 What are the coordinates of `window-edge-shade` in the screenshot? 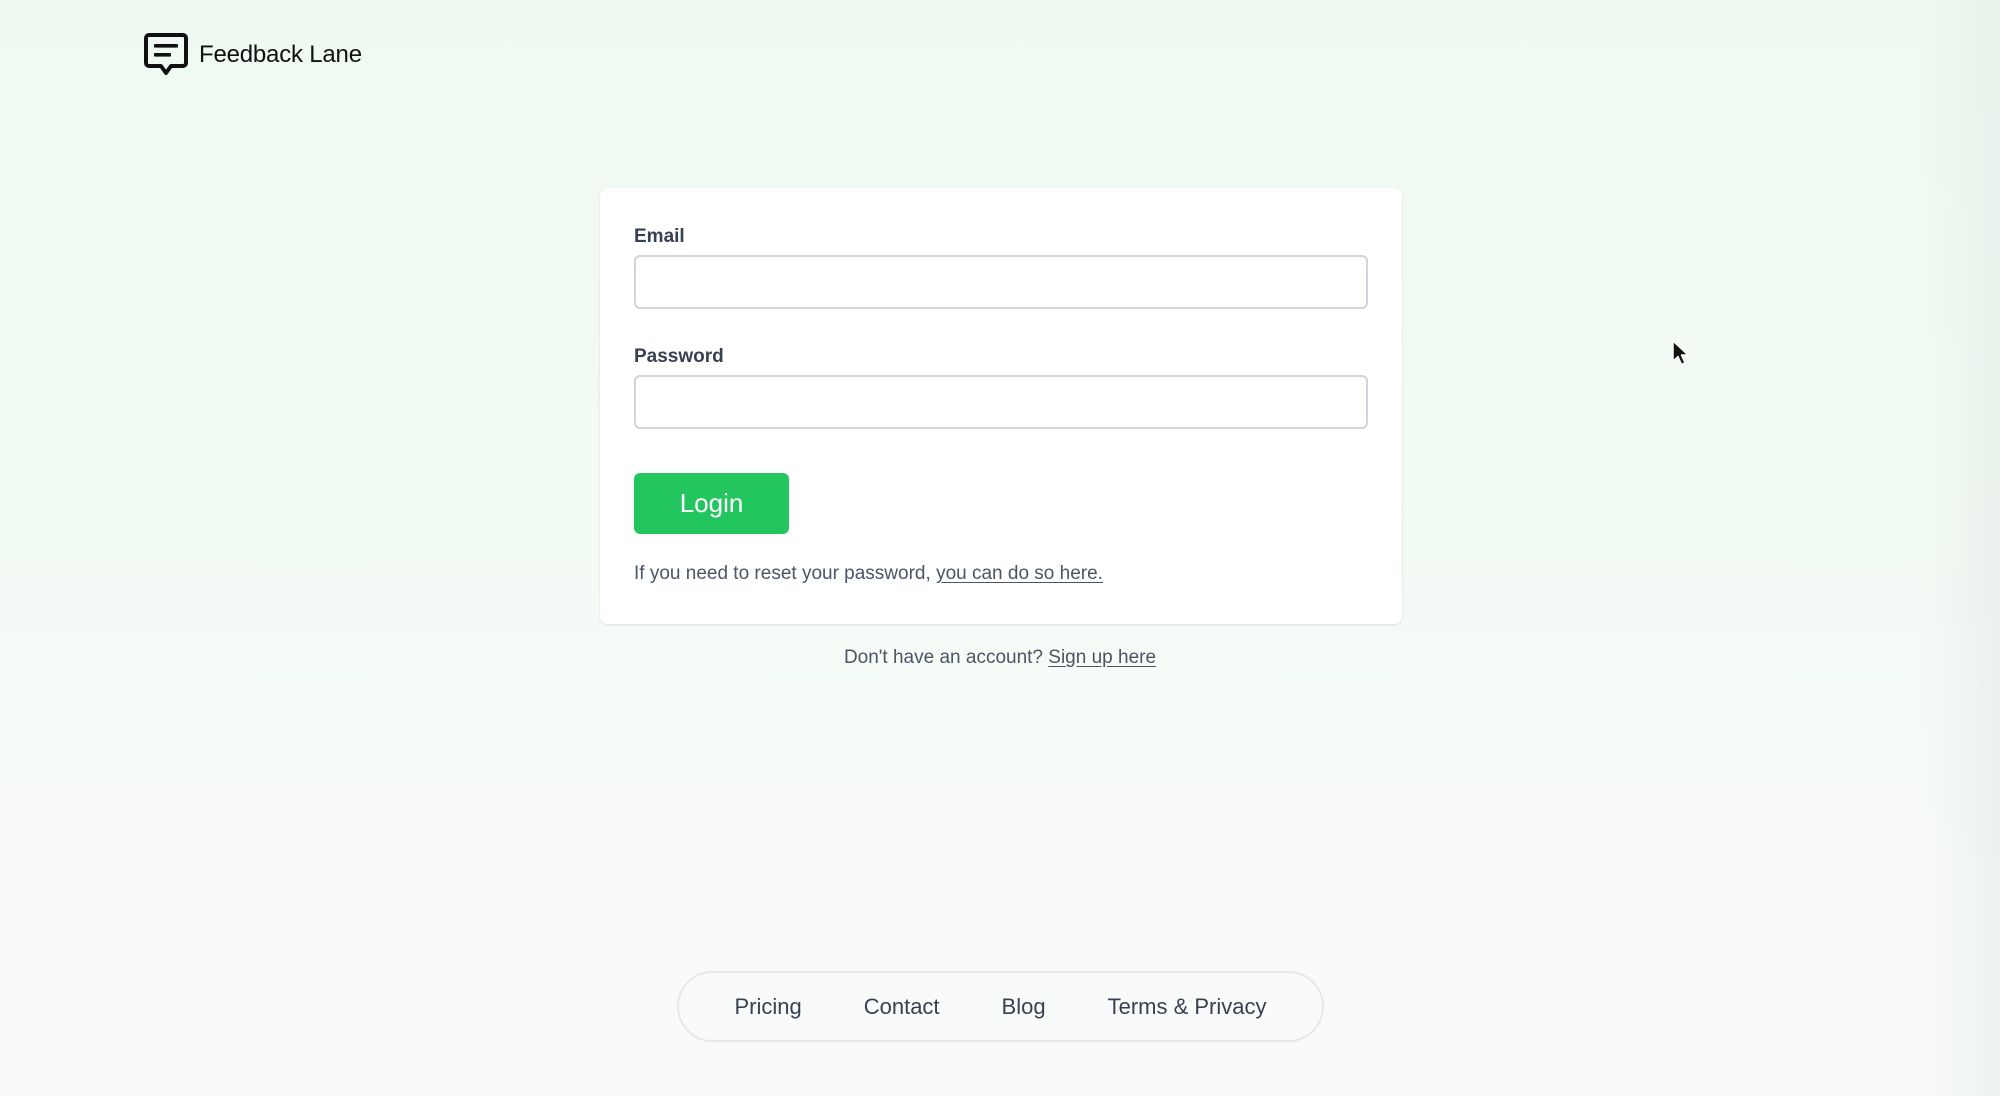 It's located at (1960, 548).